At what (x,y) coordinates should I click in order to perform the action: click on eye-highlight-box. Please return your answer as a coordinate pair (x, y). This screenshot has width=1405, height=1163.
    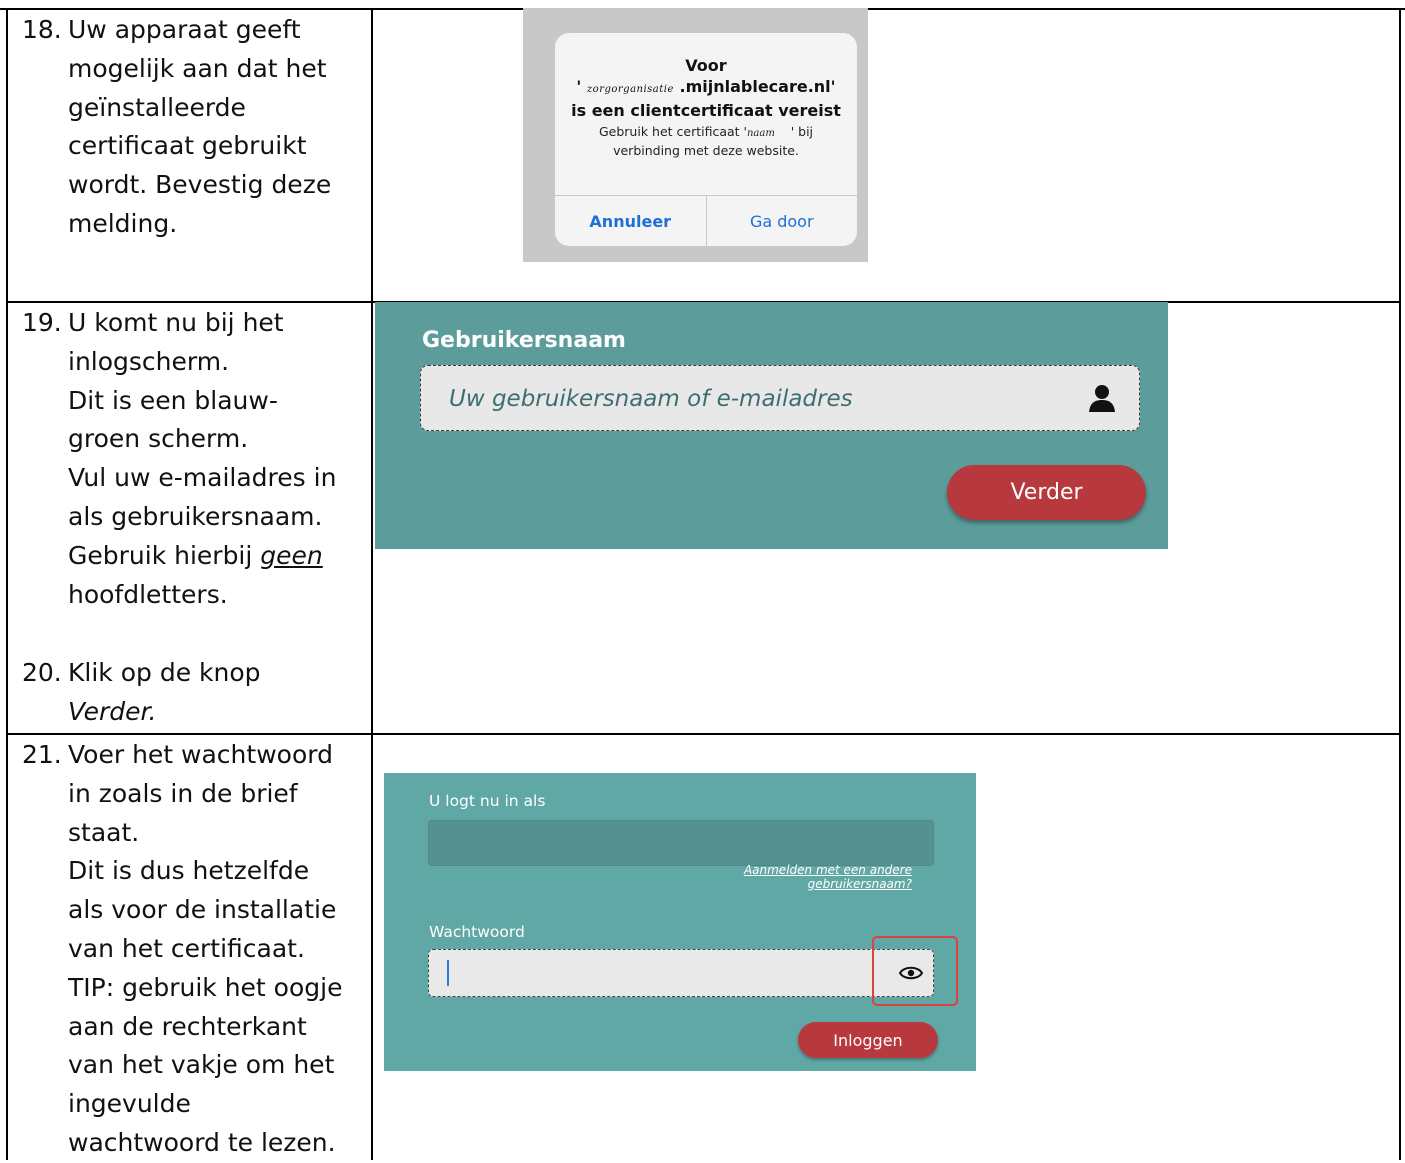
    Looking at the image, I should click on (915, 971).